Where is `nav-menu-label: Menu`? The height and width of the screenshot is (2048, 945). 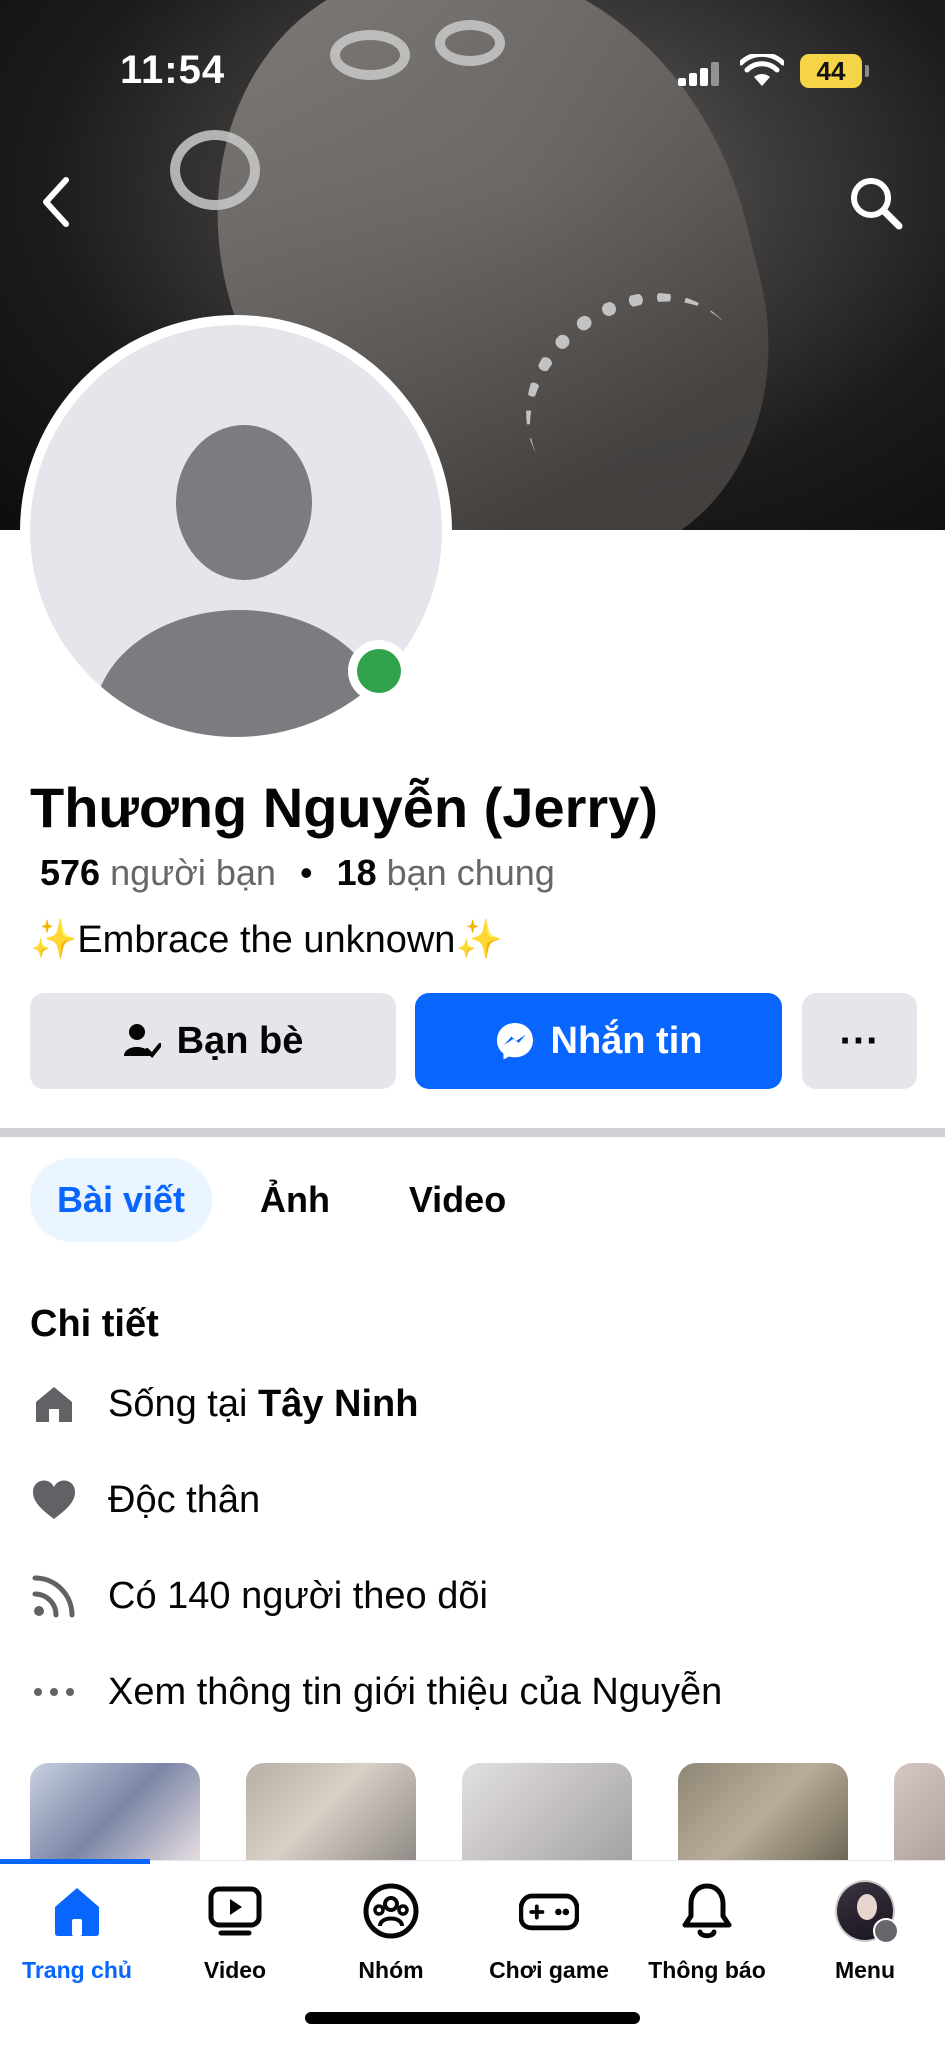 nav-menu-label: Menu is located at coordinates (865, 1970).